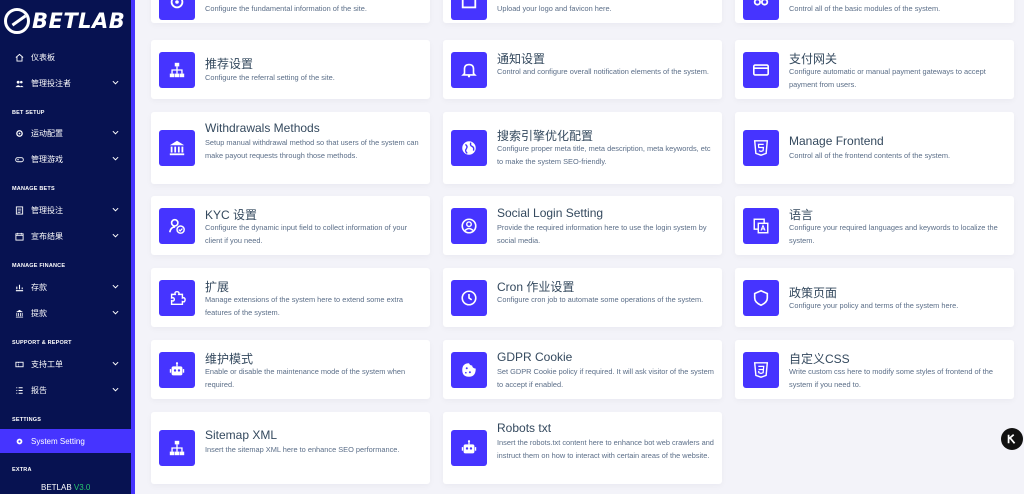  Describe the element at coordinates (39, 266) in the screenshot. I see `section-manage-finance: MANAGE FINANCE` at that location.